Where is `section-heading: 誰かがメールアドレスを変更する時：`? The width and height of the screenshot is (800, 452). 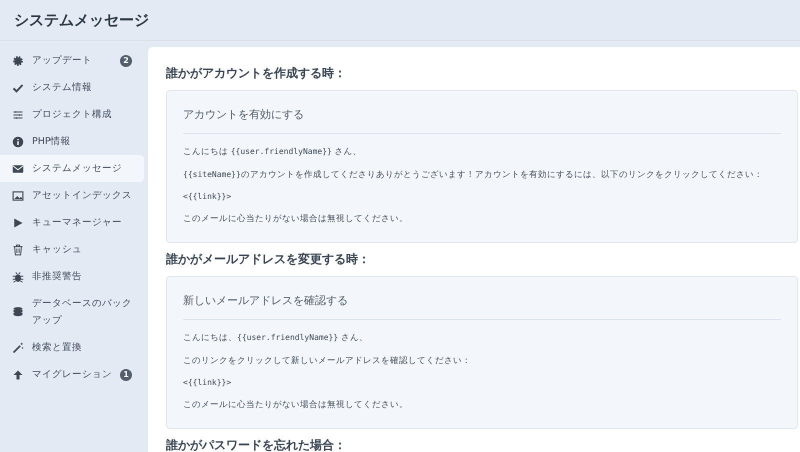
section-heading: 誰かがメールアドレスを変更する時： is located at coordinates (268, 259).